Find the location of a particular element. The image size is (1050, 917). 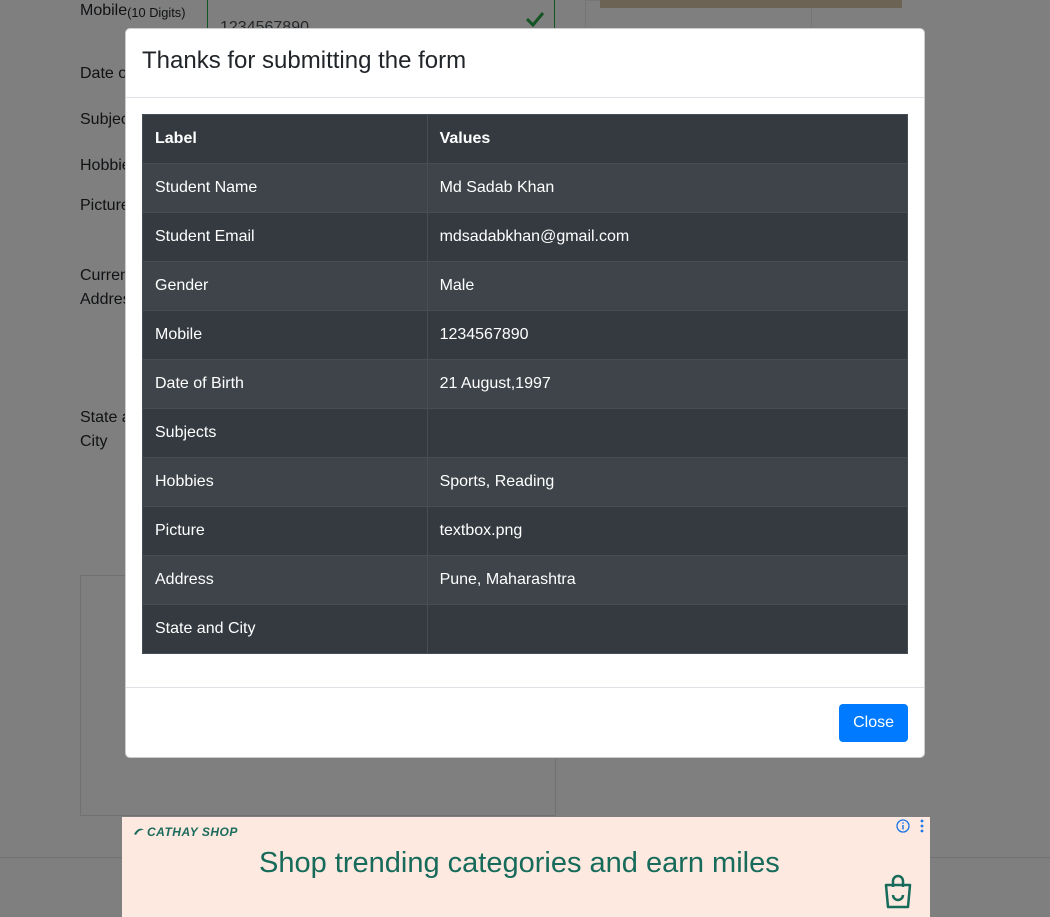

table-header-row: Label Values is located at coordinates (525, 139).